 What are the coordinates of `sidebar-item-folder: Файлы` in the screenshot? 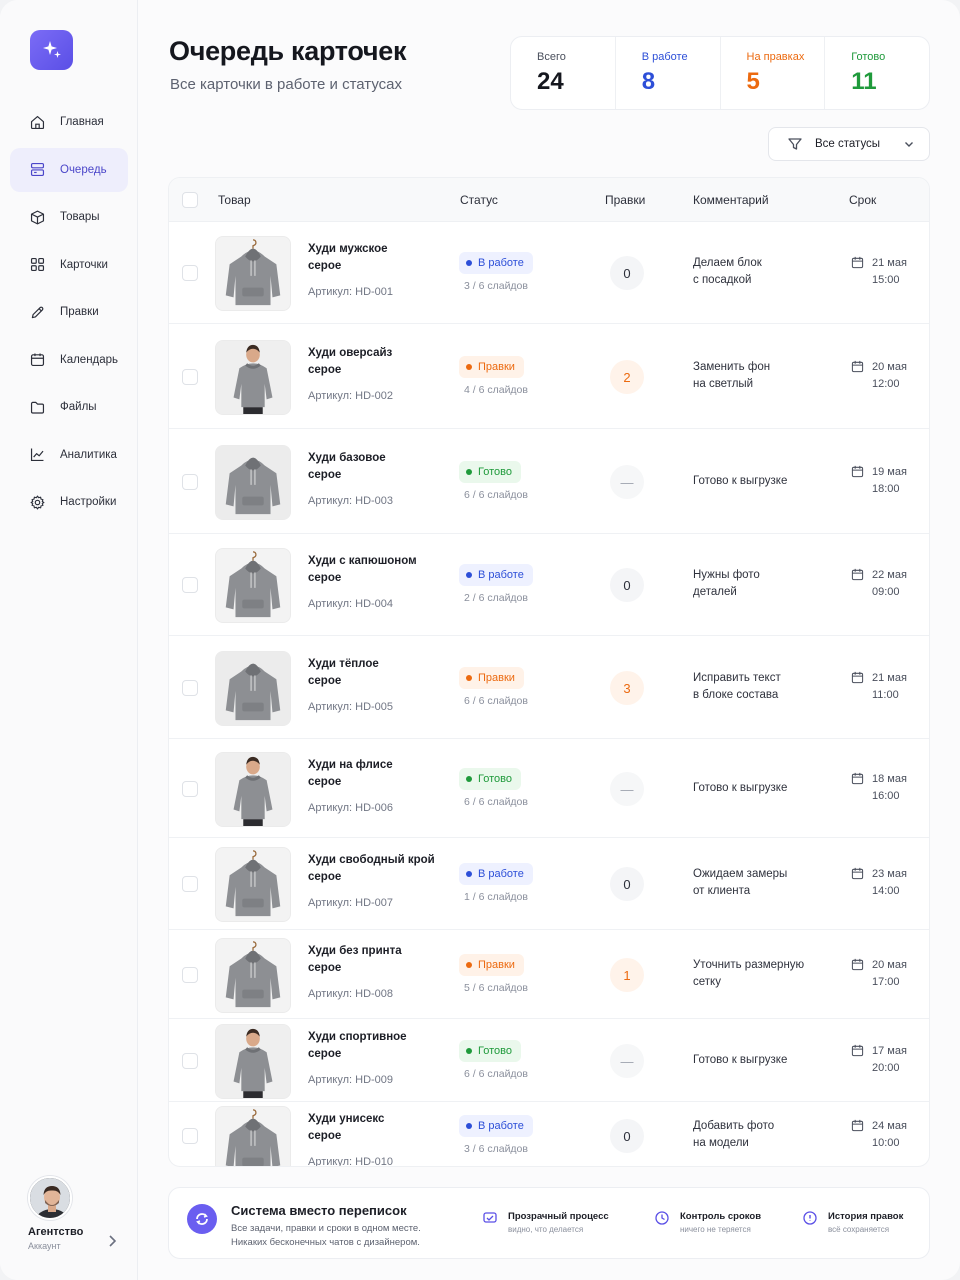 It's located at (69, 407).